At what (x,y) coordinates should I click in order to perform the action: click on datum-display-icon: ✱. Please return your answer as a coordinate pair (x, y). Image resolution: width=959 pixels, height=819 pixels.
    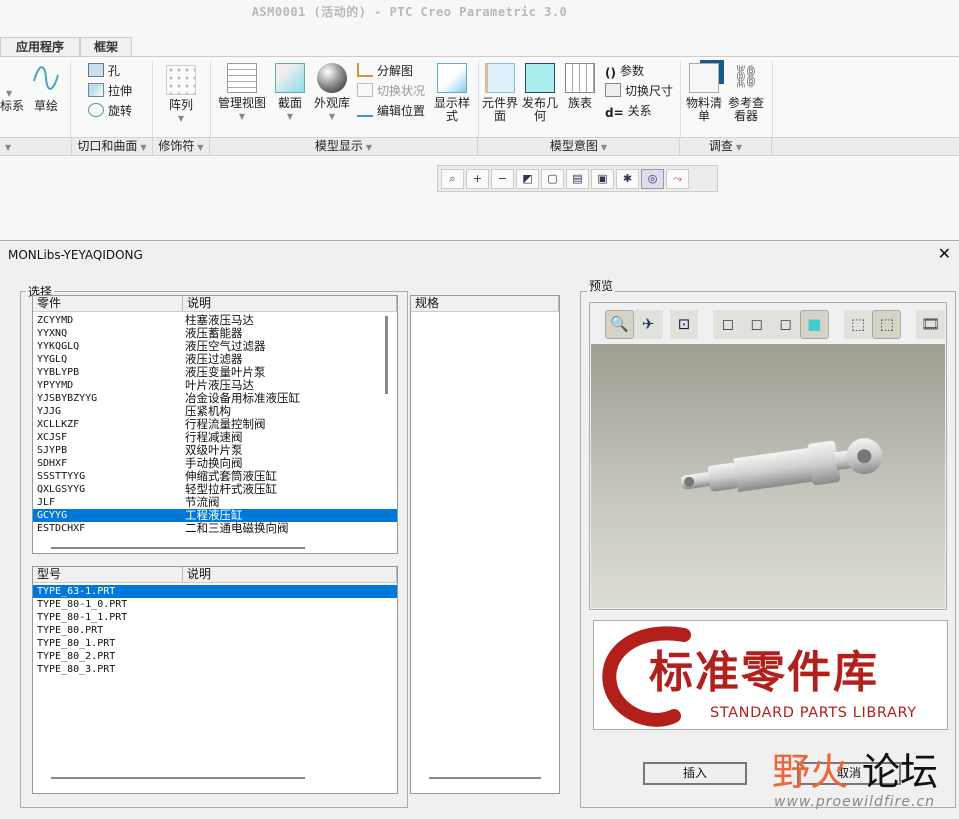
    Looking at the image, I should click on (627, 179).